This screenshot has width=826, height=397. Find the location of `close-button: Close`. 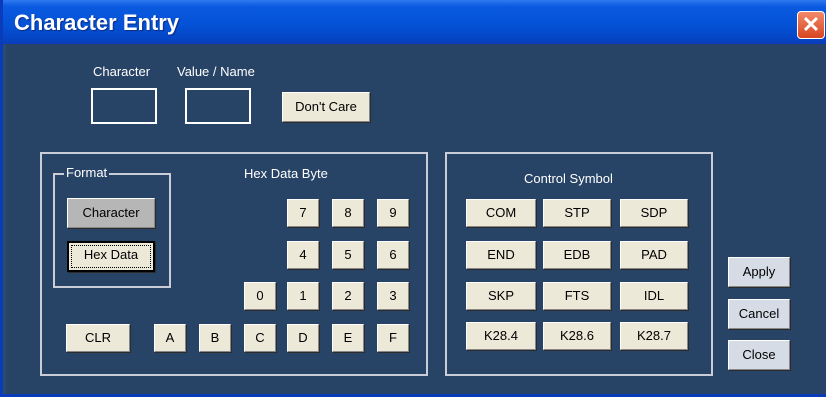

close-button: Close is located at coordinates (759, 355).